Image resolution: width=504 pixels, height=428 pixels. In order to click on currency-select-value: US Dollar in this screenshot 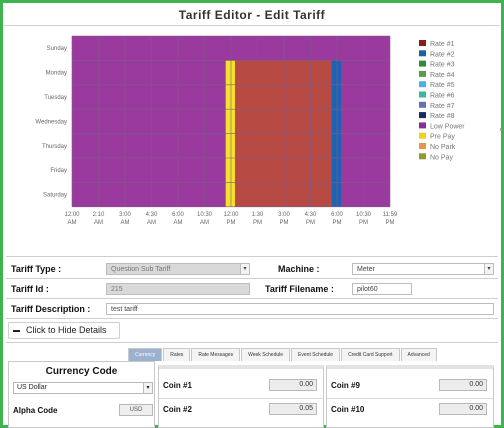, I will do `click(32, 387)`.